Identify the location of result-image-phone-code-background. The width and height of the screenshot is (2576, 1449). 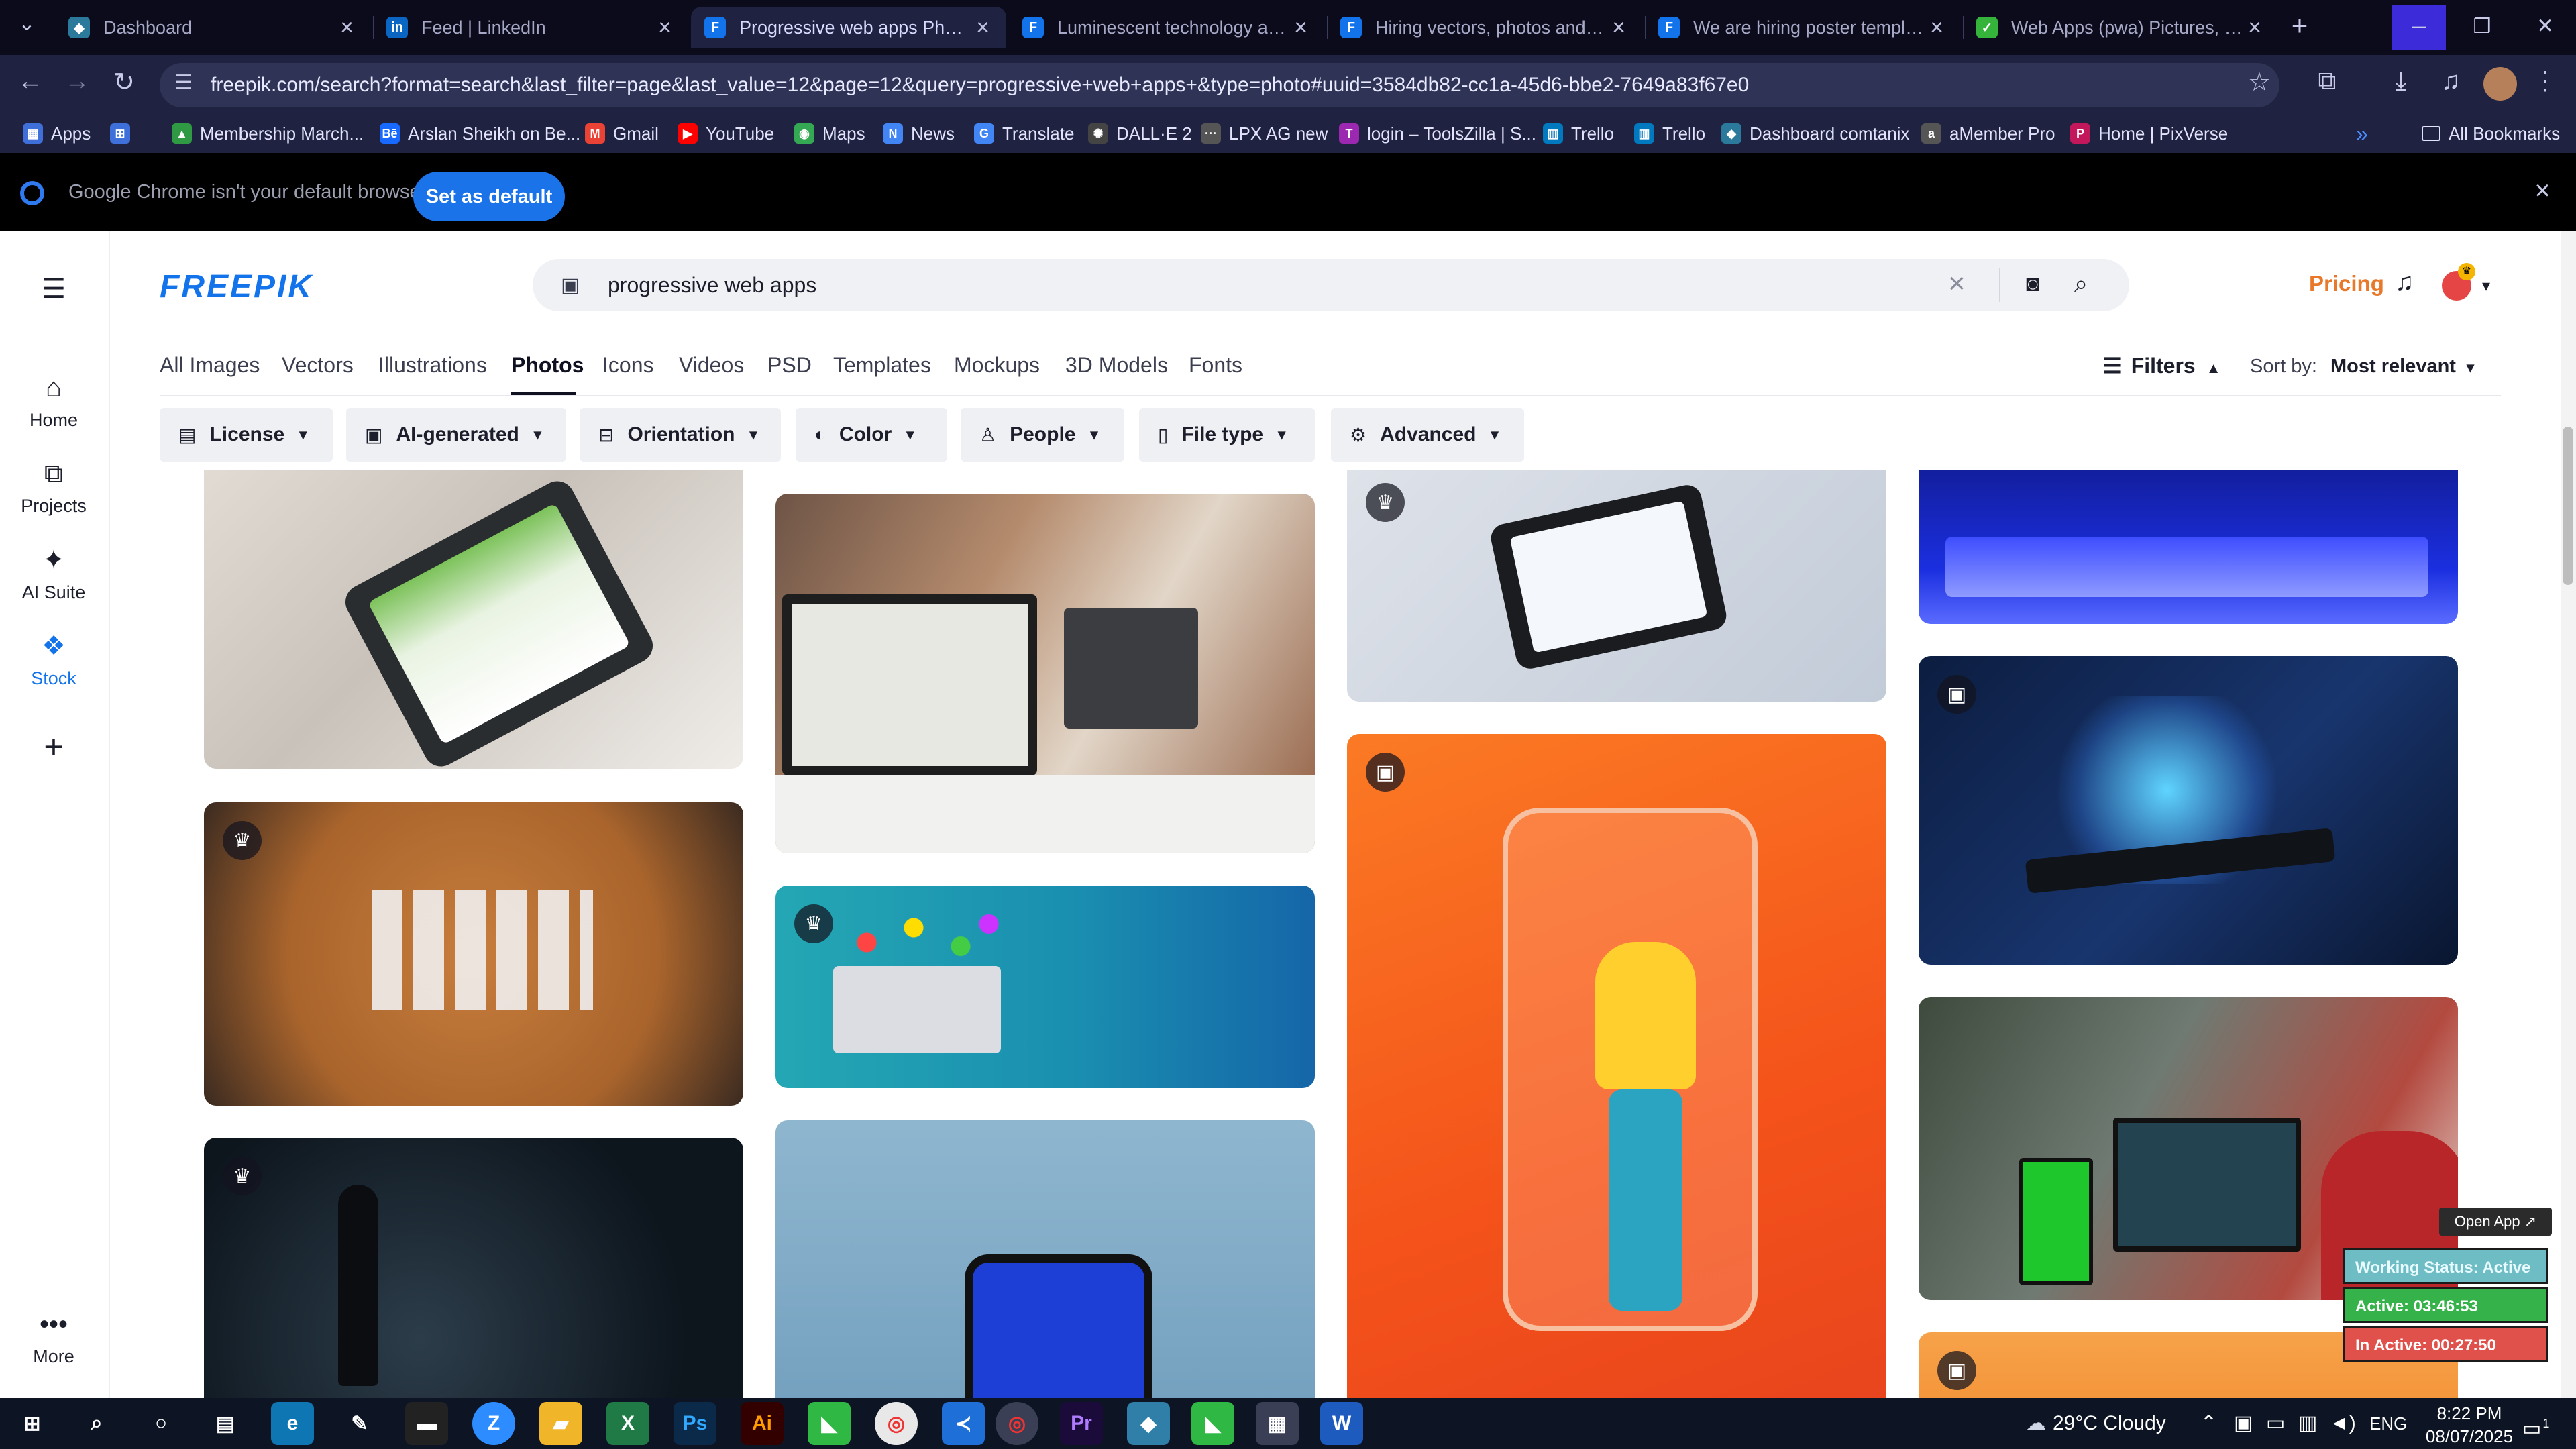
(1045, 1259).